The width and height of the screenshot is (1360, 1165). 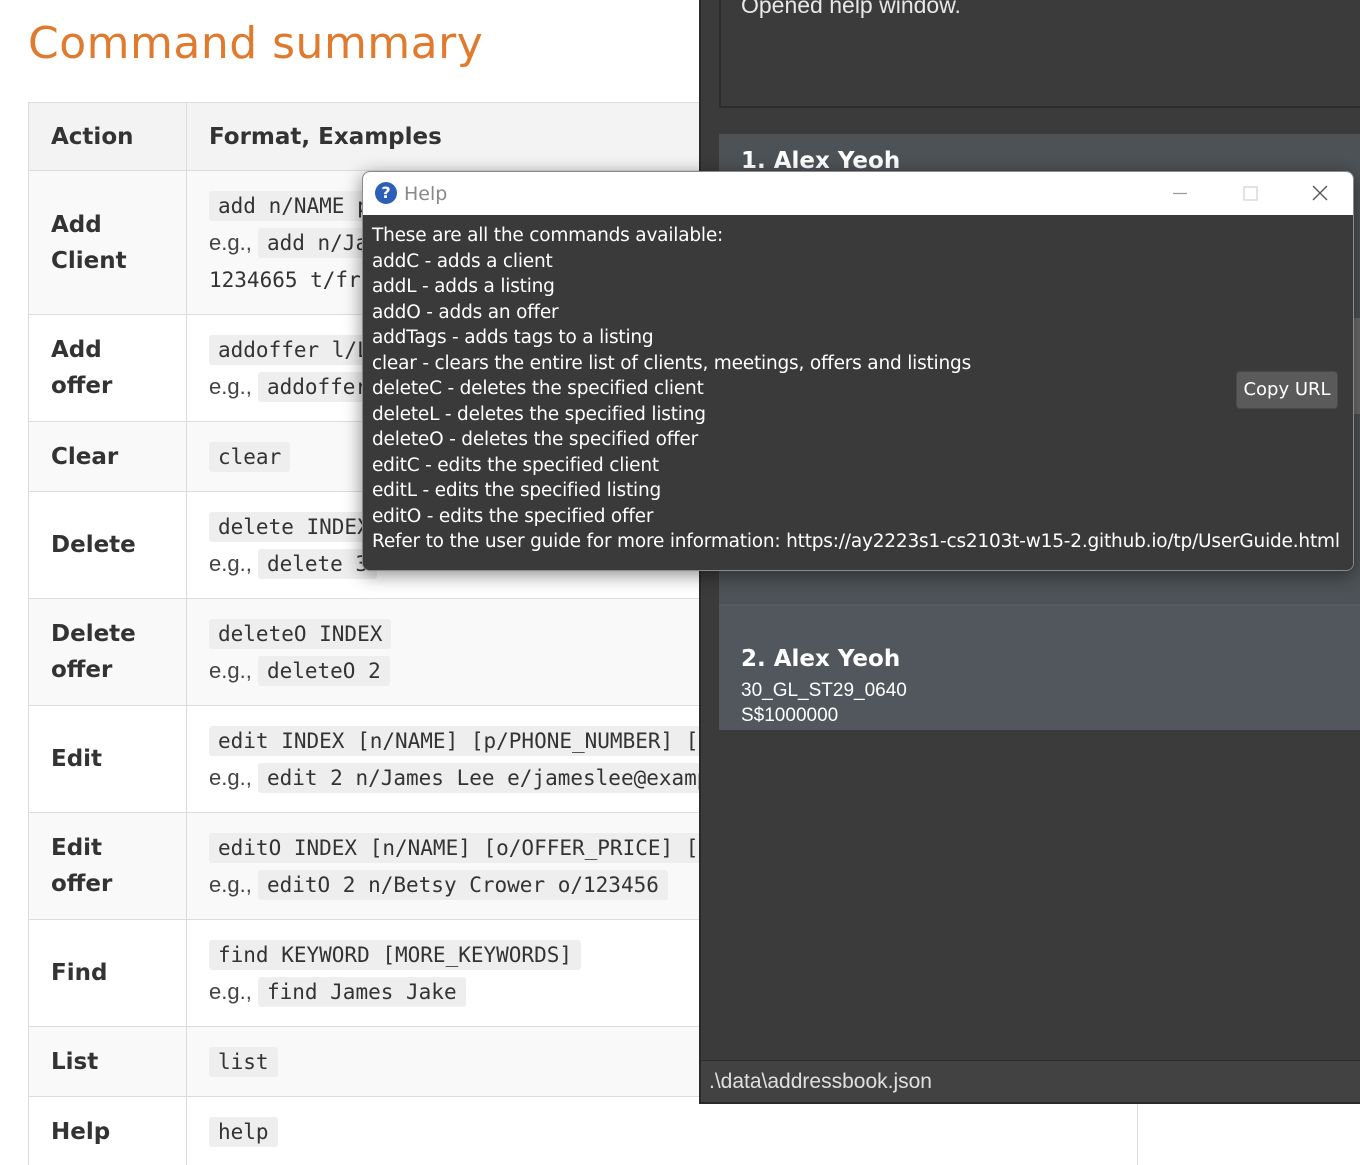 What do you see at coordinates (395, 955) in the screenshot?
I see `code-format: find KEYWORD [MORE_KEYWORDS]` at bounding box center [395, 955].